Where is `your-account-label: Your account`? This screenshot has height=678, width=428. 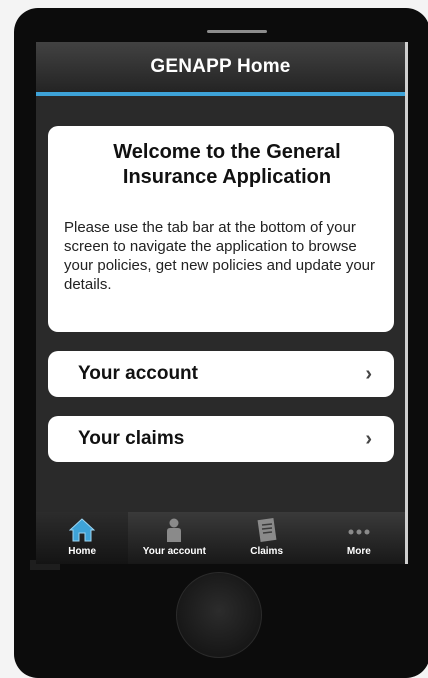
your-account-label: Your account is located at coordinates (138, 373).